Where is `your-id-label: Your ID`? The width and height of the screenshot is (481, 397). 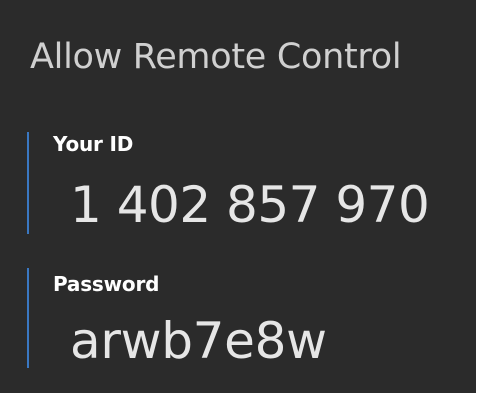 your-id-label: Your ID is located at coordinates (93, 144).